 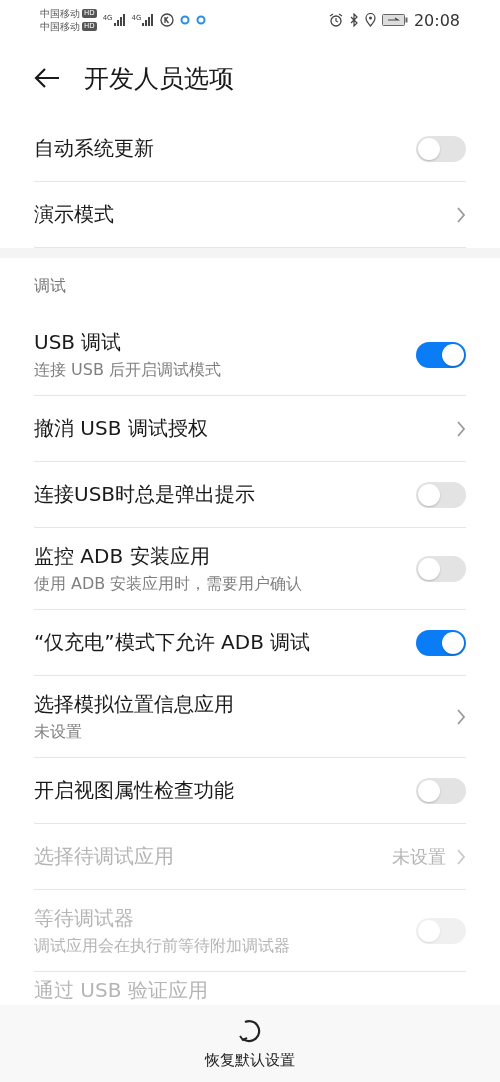 What do you see at coordinates (162, 946) in the screenshot?
I see `row-subtitle: 调试应用会在执行前等待附加调试器` at bounding box center [162, 946].